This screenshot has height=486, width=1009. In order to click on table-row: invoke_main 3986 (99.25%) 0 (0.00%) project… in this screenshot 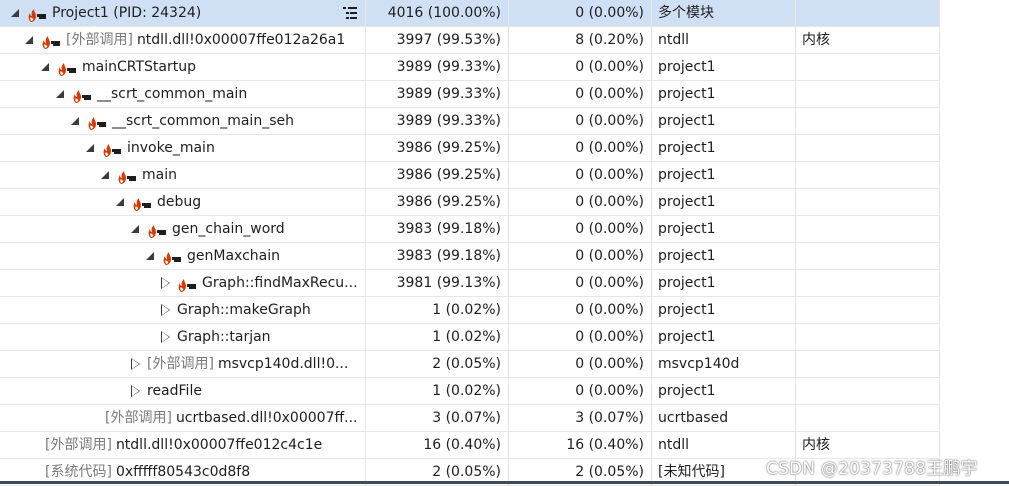, I will do `click(470, 148)`.